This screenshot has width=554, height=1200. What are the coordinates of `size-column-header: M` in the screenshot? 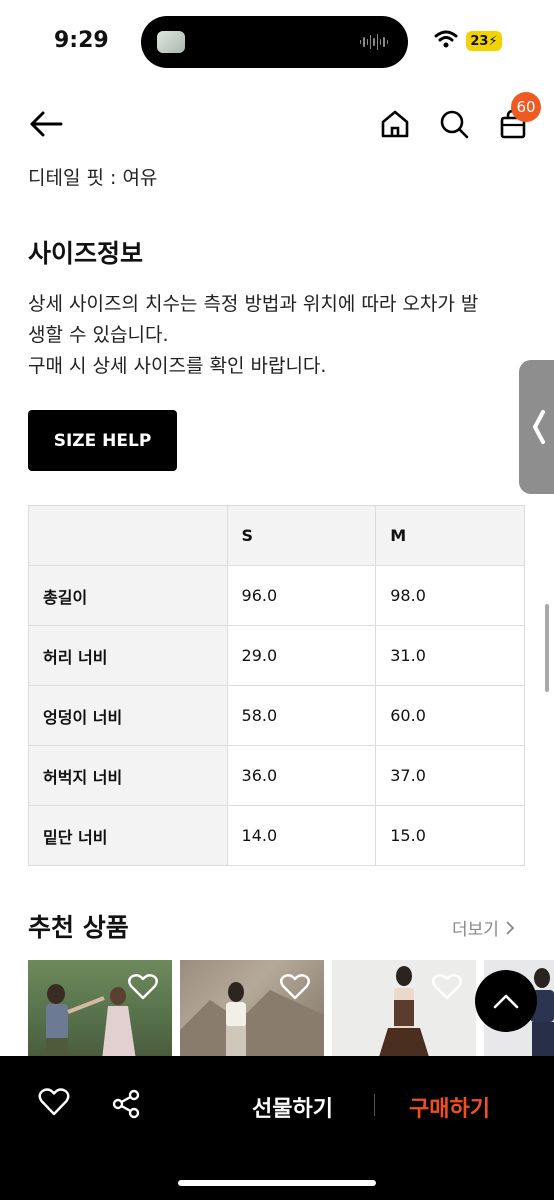 It's located at (450, 535).